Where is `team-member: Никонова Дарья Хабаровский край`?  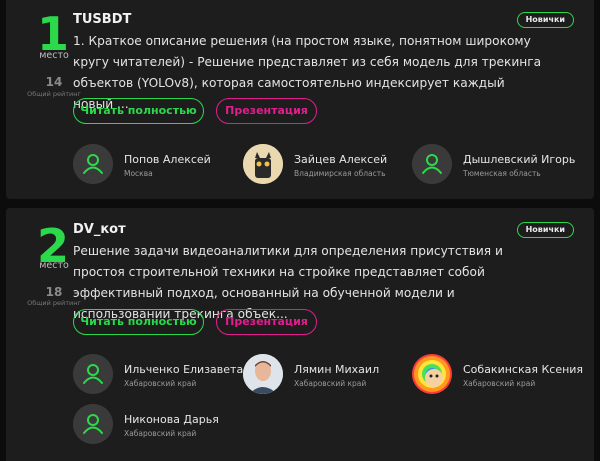 team-member: Никонова Дарья Хабаровский край is located at coordinates (158, 425).